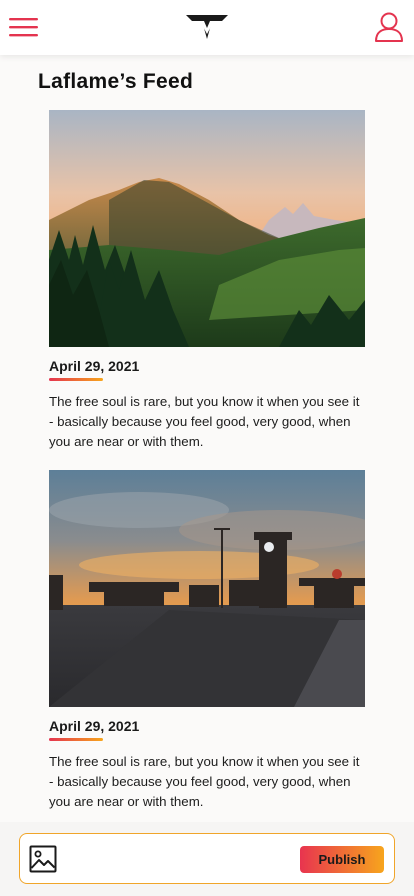 The width and height of the screenshot is (414, 896). Describe the element at coordinates (24, 27) in the screenshot. I see `hamburger-menu-icon` at that location.